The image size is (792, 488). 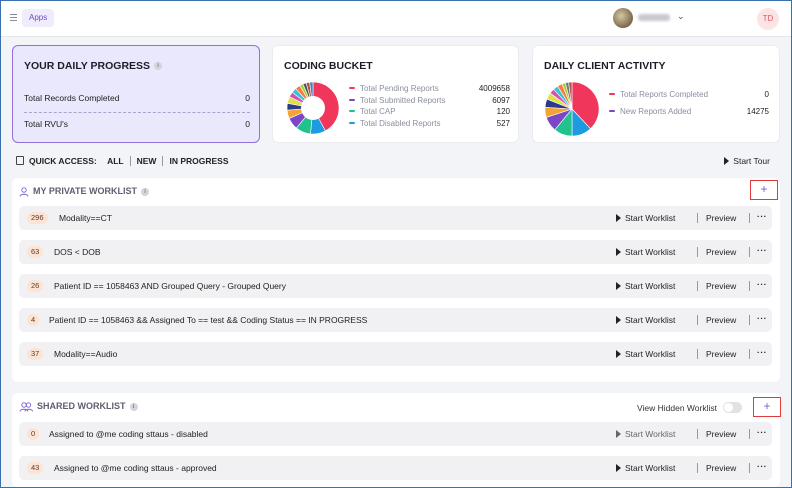 I want to click on coding-bucket-donut-chart, so click(x=313, y=108).